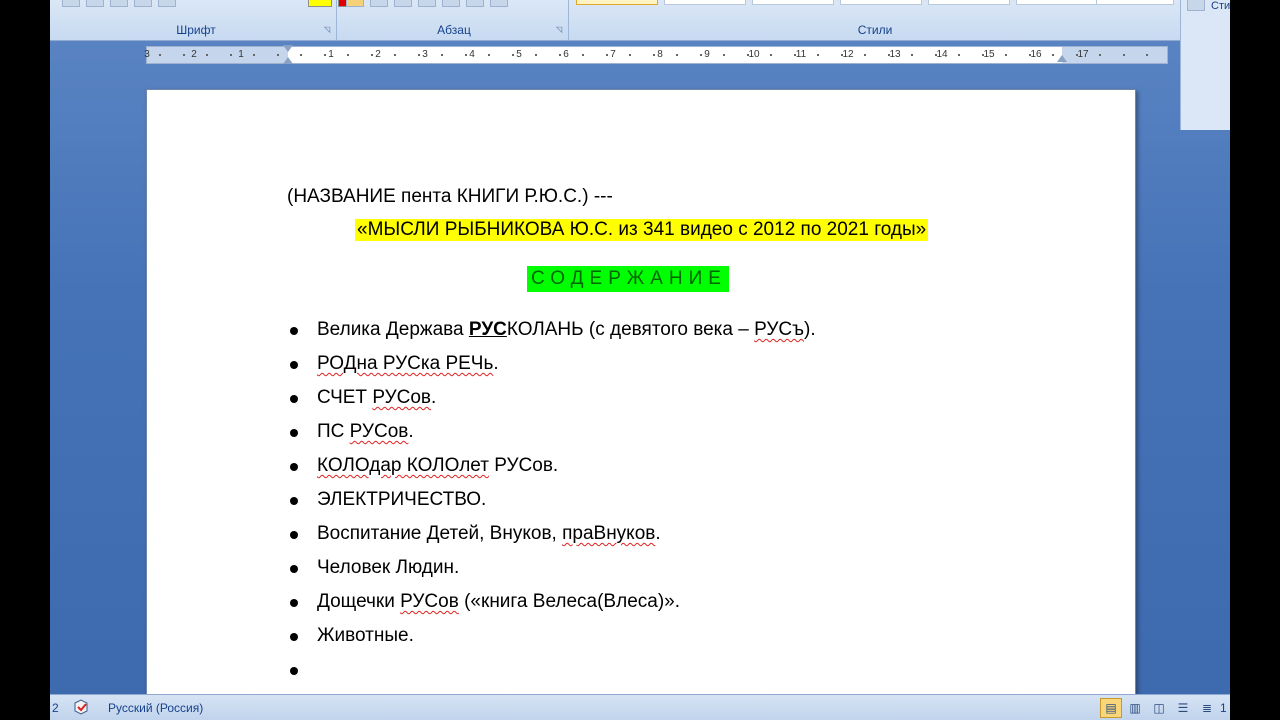 The image size is (1280, 720). I want to click on contents-list-item: РОДна РУСка РЕЧь., so click(394, 364).